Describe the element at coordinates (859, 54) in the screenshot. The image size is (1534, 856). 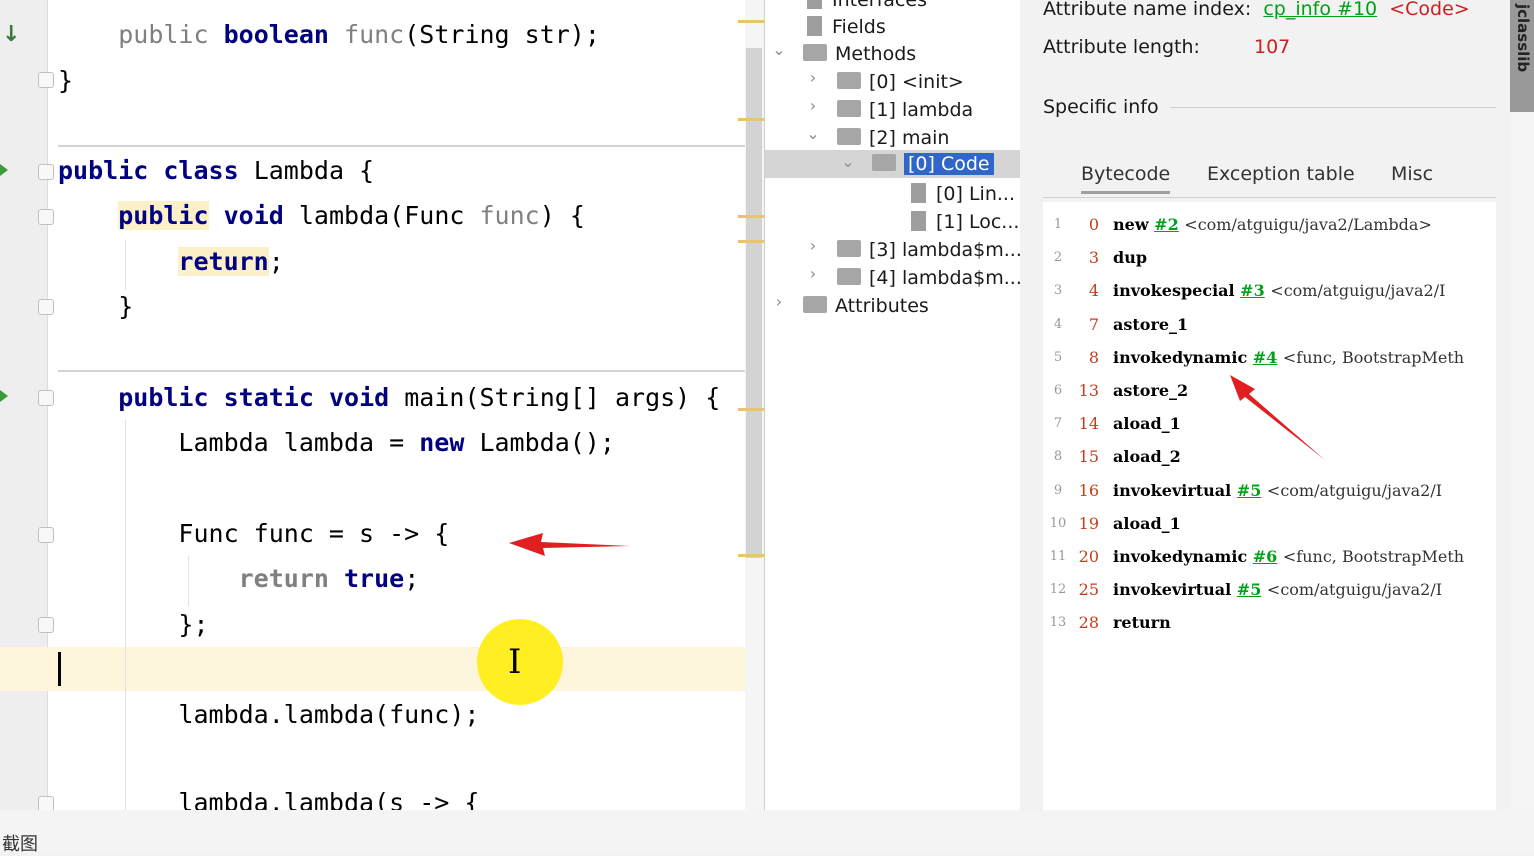
I see `tree-node-methods: Methods` at that location.